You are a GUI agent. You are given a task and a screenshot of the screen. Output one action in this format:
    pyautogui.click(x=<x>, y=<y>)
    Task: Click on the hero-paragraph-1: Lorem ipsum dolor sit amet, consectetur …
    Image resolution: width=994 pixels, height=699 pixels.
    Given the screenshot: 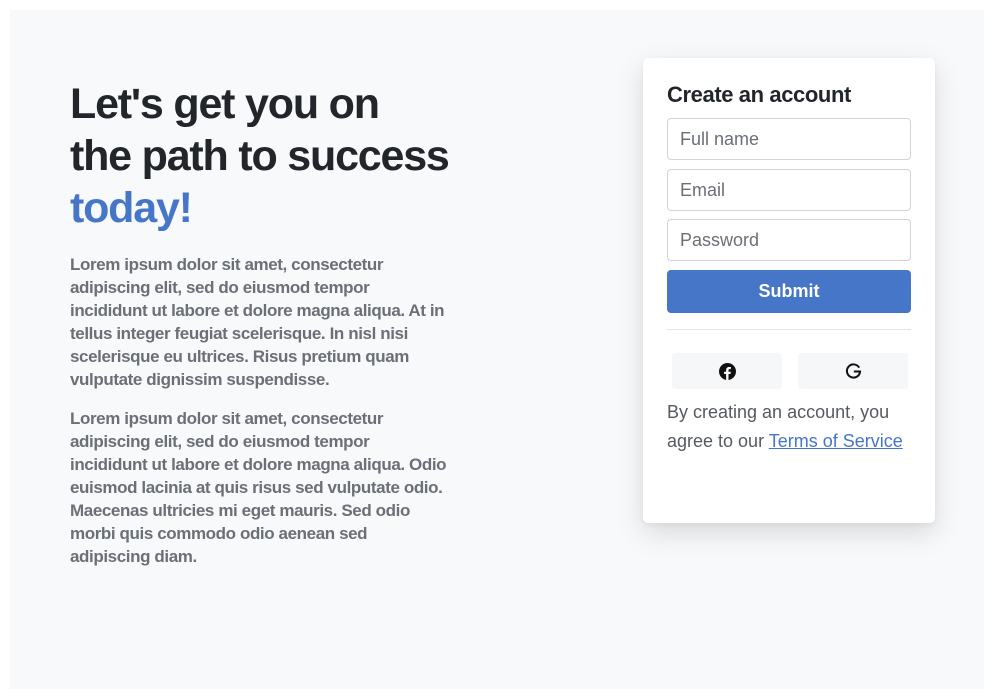 What is the action you would take?
    pyautogui.click(x=257, y=322)
    